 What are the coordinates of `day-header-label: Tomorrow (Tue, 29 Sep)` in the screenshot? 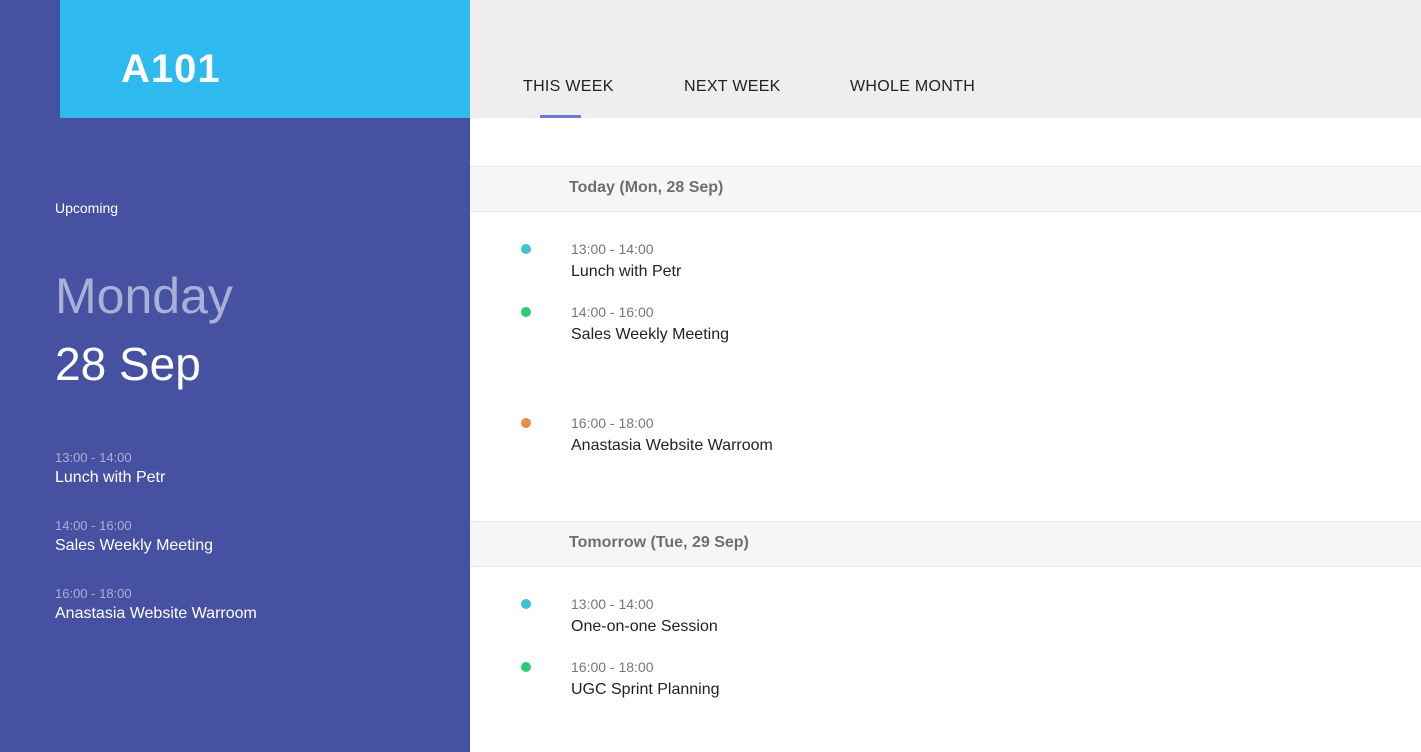 It's located at (659, 542).